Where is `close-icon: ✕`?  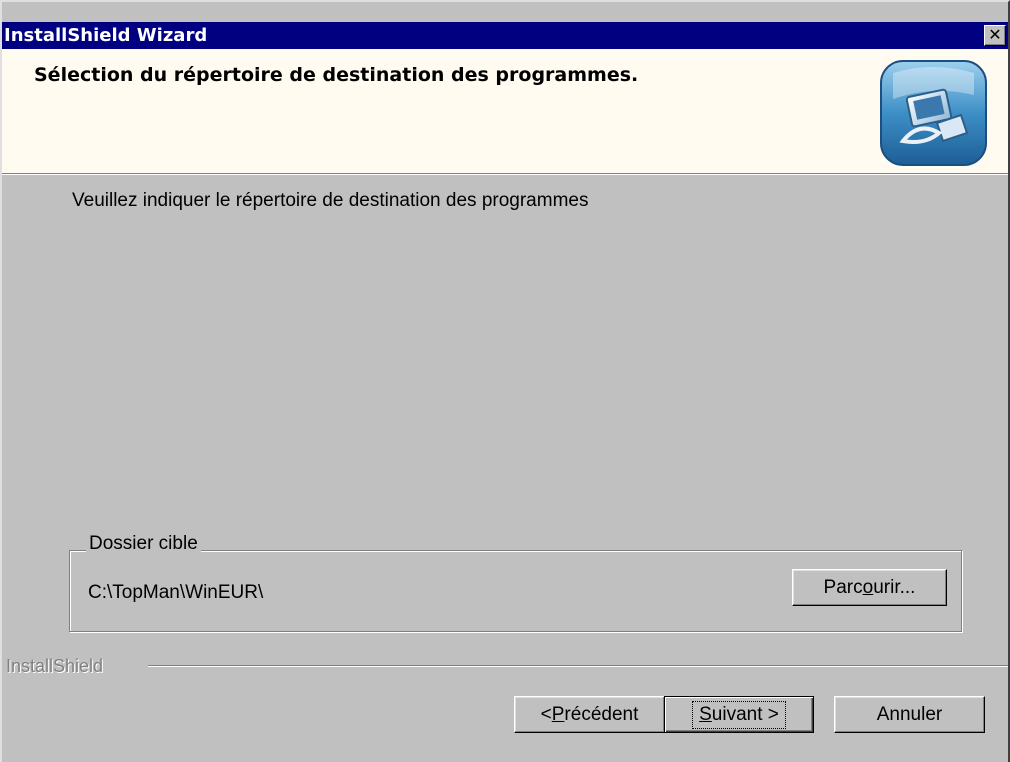
close-icon: ✕ is located at coordinates (995, 34).